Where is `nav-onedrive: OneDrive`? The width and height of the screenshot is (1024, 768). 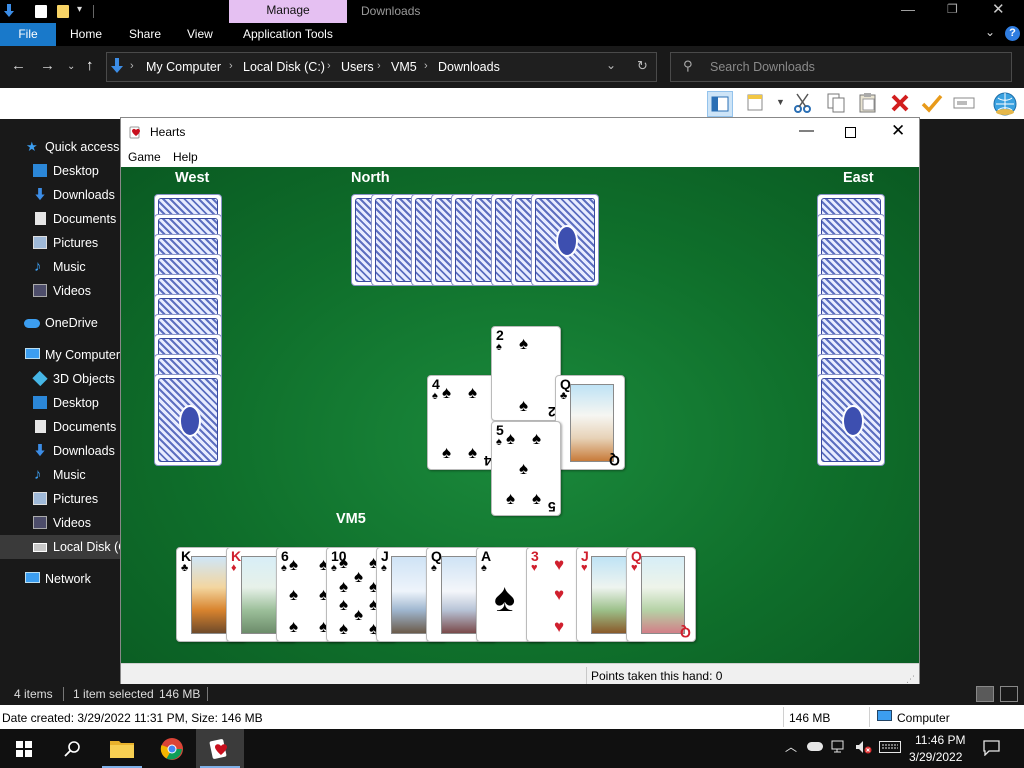
nav-onedrive: OneDrive is located at coordinates (60, 323).